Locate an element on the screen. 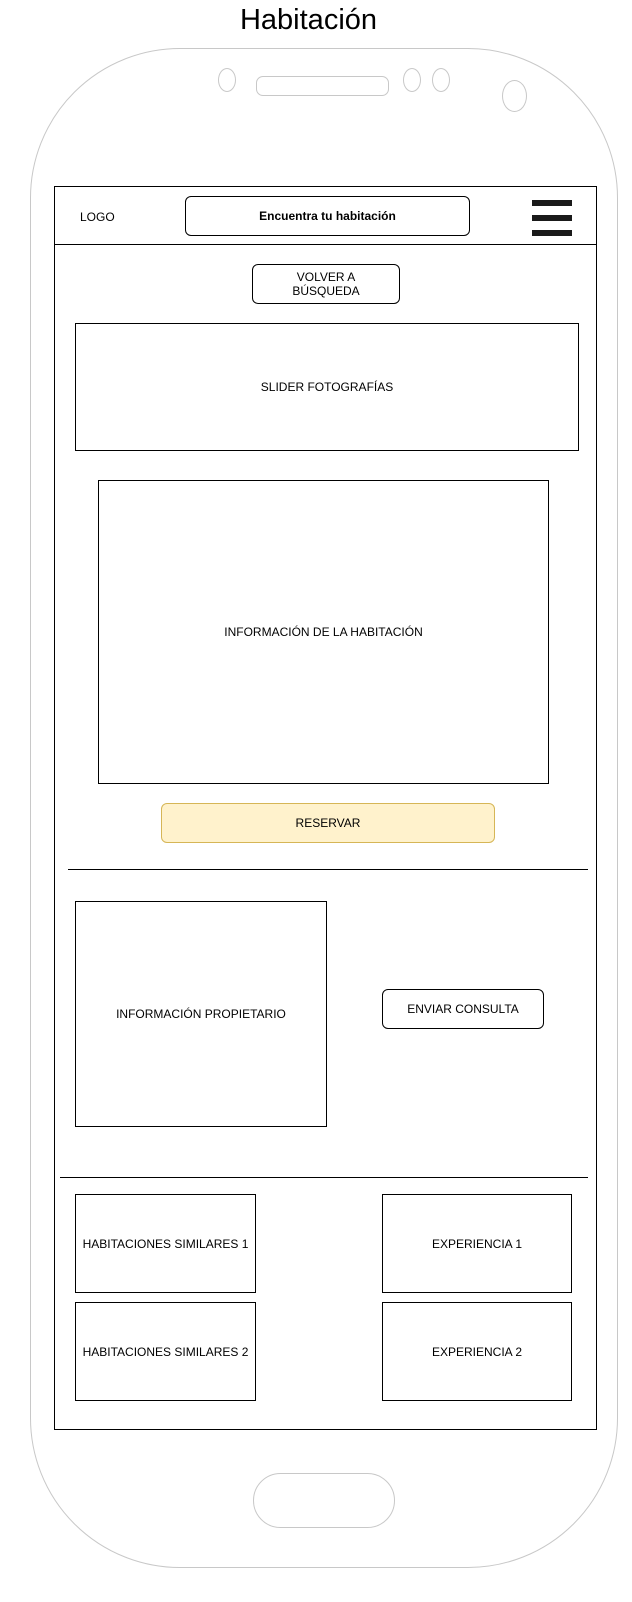 The image size is (632, 1602). reserve-button: RESERVAR is located at coordinates (328, 823).